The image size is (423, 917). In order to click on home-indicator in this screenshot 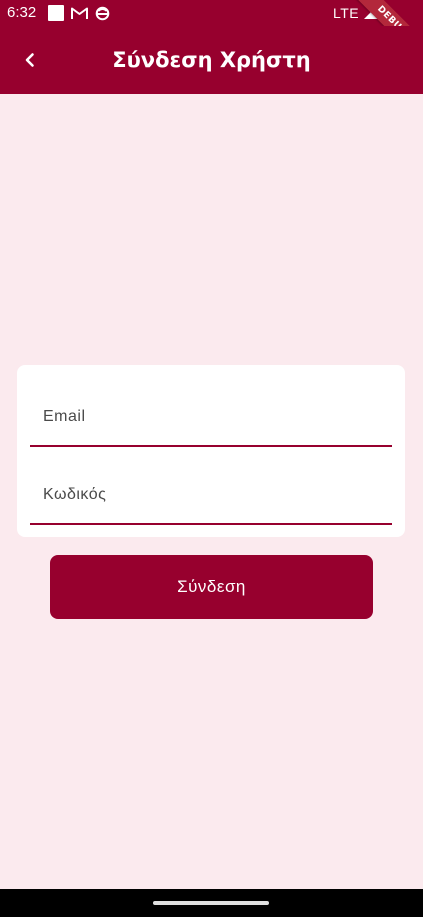, I will do `click(211, 903)`.